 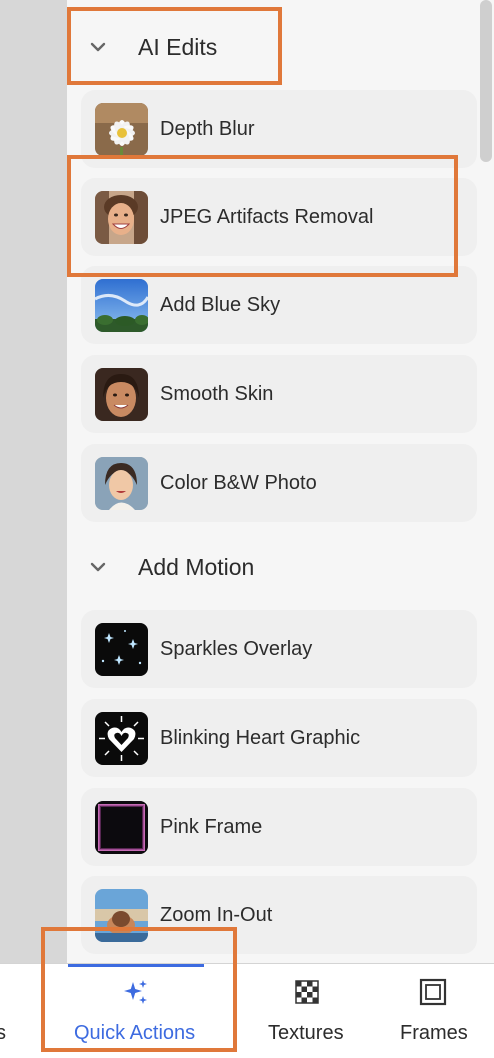 I want to click on blue-sky-thumbnail, so click(x=121, y=305).